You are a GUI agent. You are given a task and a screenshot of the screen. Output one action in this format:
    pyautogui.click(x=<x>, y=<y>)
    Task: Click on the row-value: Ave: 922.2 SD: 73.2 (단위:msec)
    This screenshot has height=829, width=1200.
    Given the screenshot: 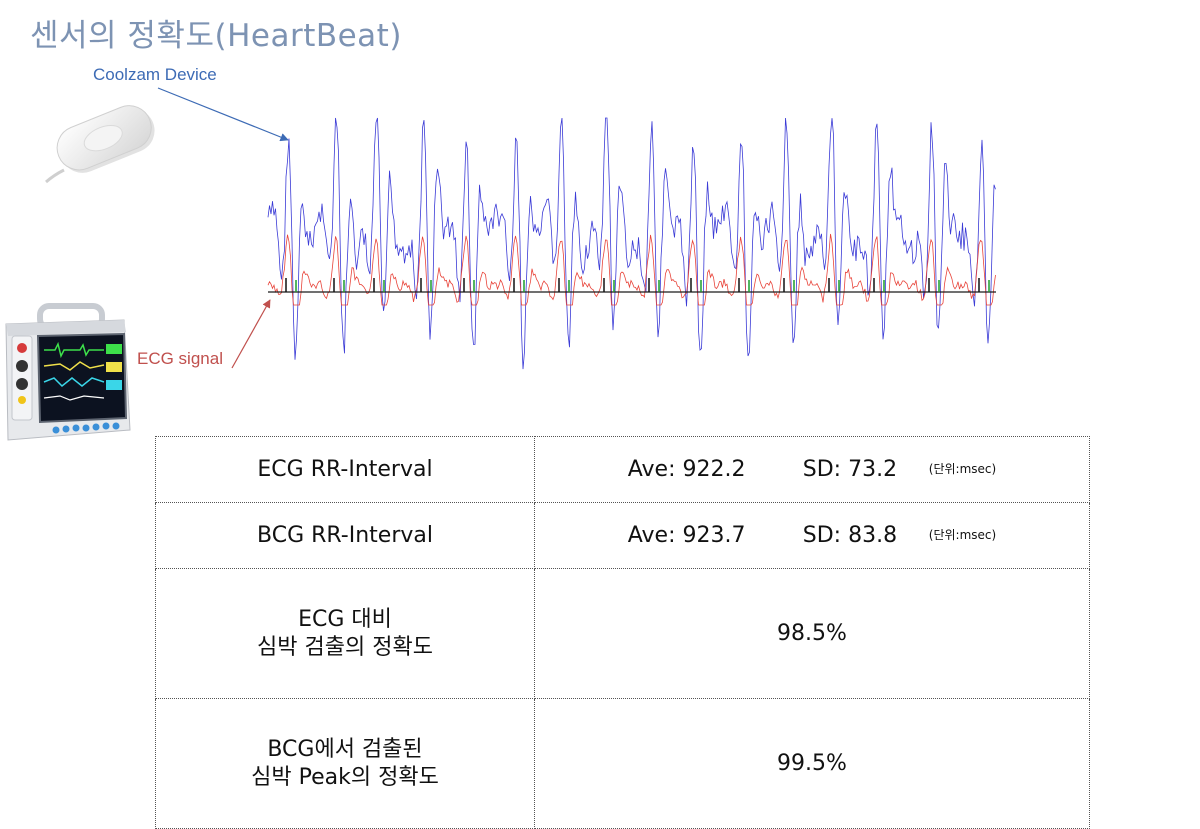 What is the action you would take?
    pyautogui.click(x=812, y=469)
    